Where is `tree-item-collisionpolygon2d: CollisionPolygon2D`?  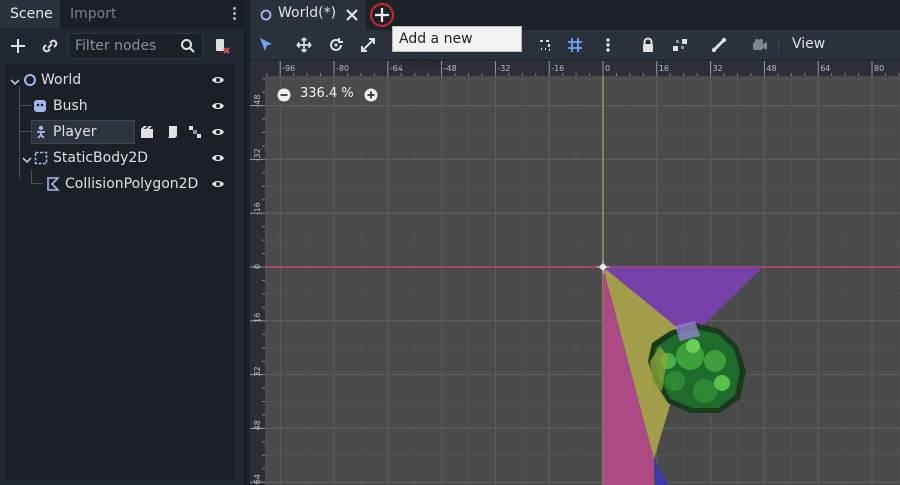 tree-item-collisionpolygon2d: CollisionPolygon2D is located at coordinates (120, 184).